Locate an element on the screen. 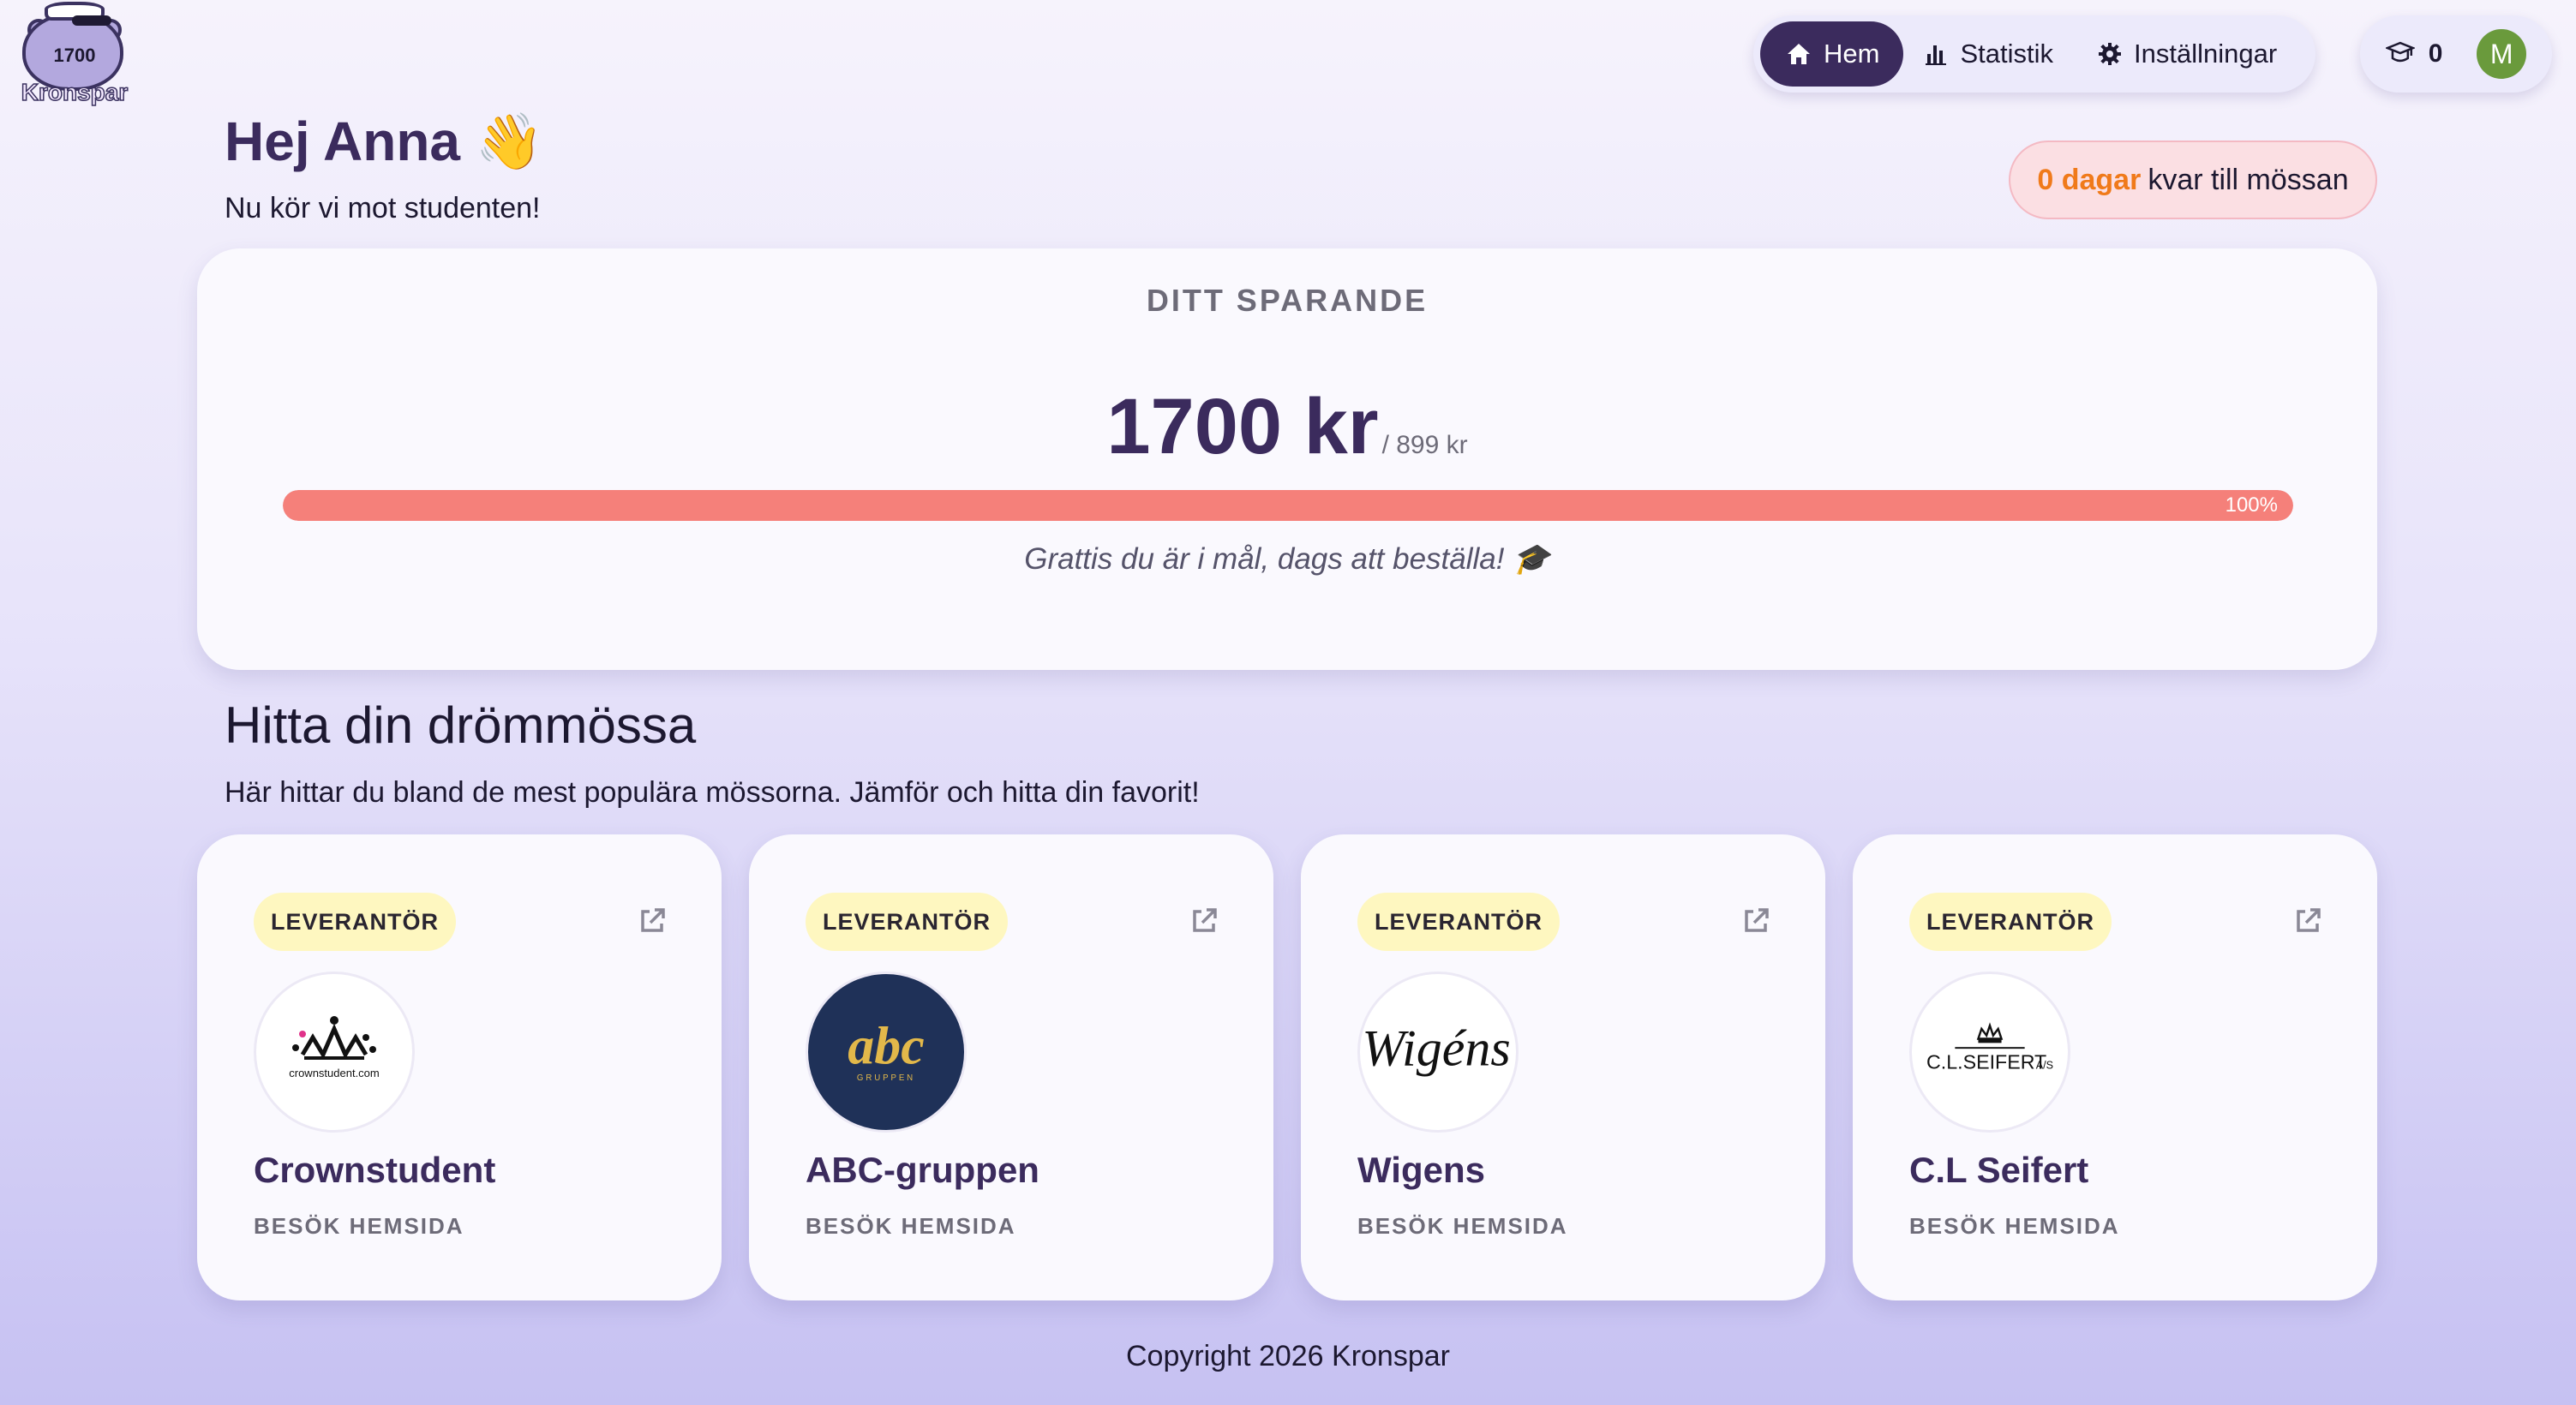 The image size is (2576, 1405). user-pill: 0 M is located at coordinates (2456, 54).